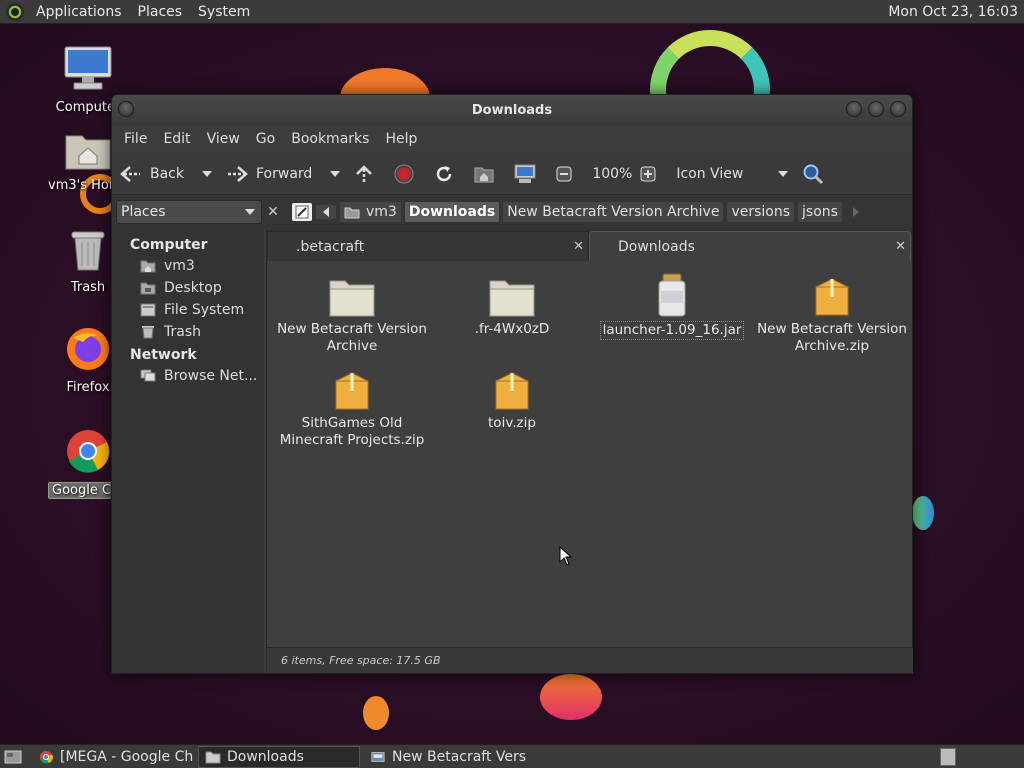  Describe the element at coordinates (832, 312) in the screenshot. I see `file-item-zip: New Betacraft Version Archive.zip` at that location.